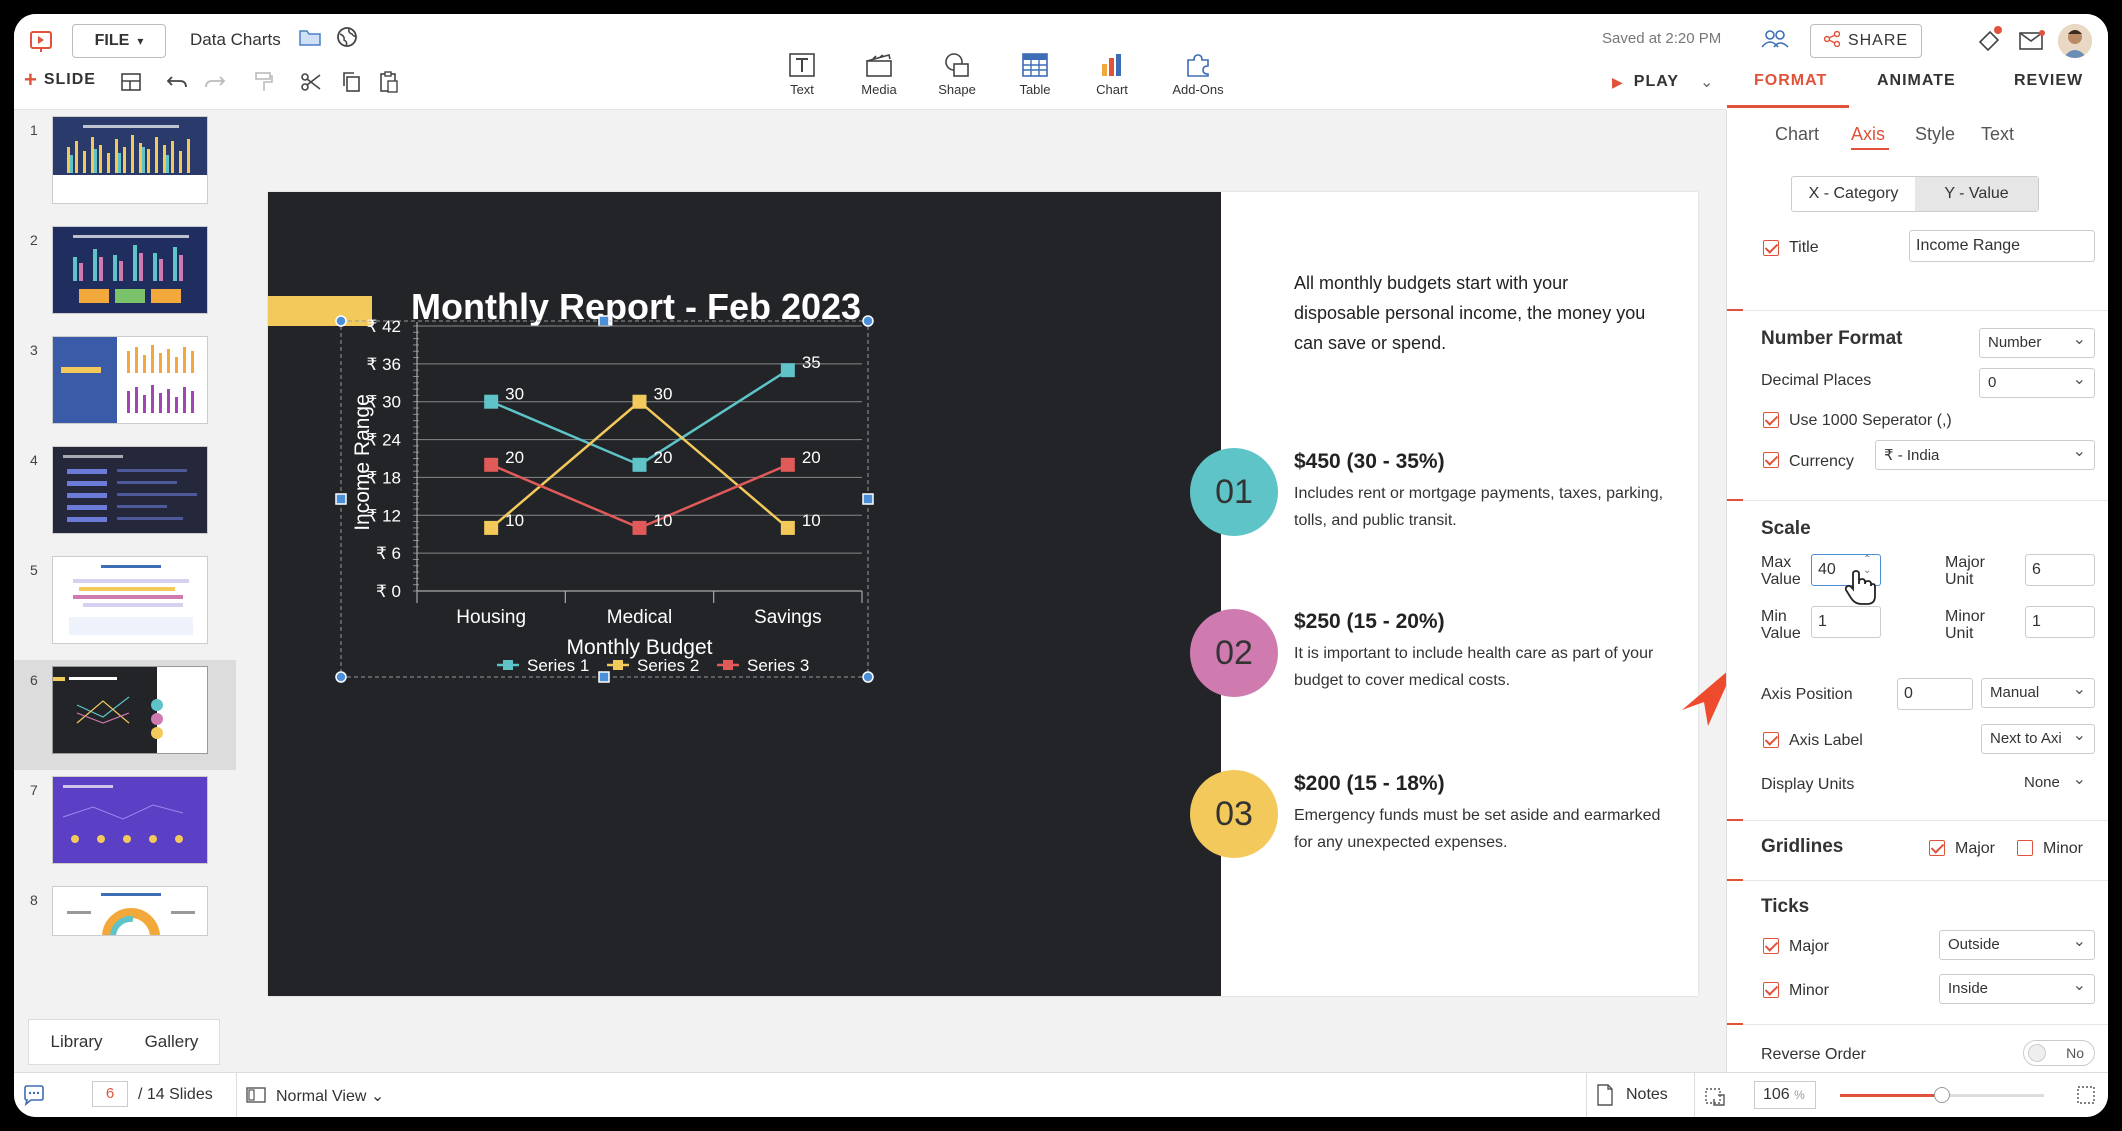 The image size is (2122, 1131). I want to click on feedback-icon, so click(2032, 42).